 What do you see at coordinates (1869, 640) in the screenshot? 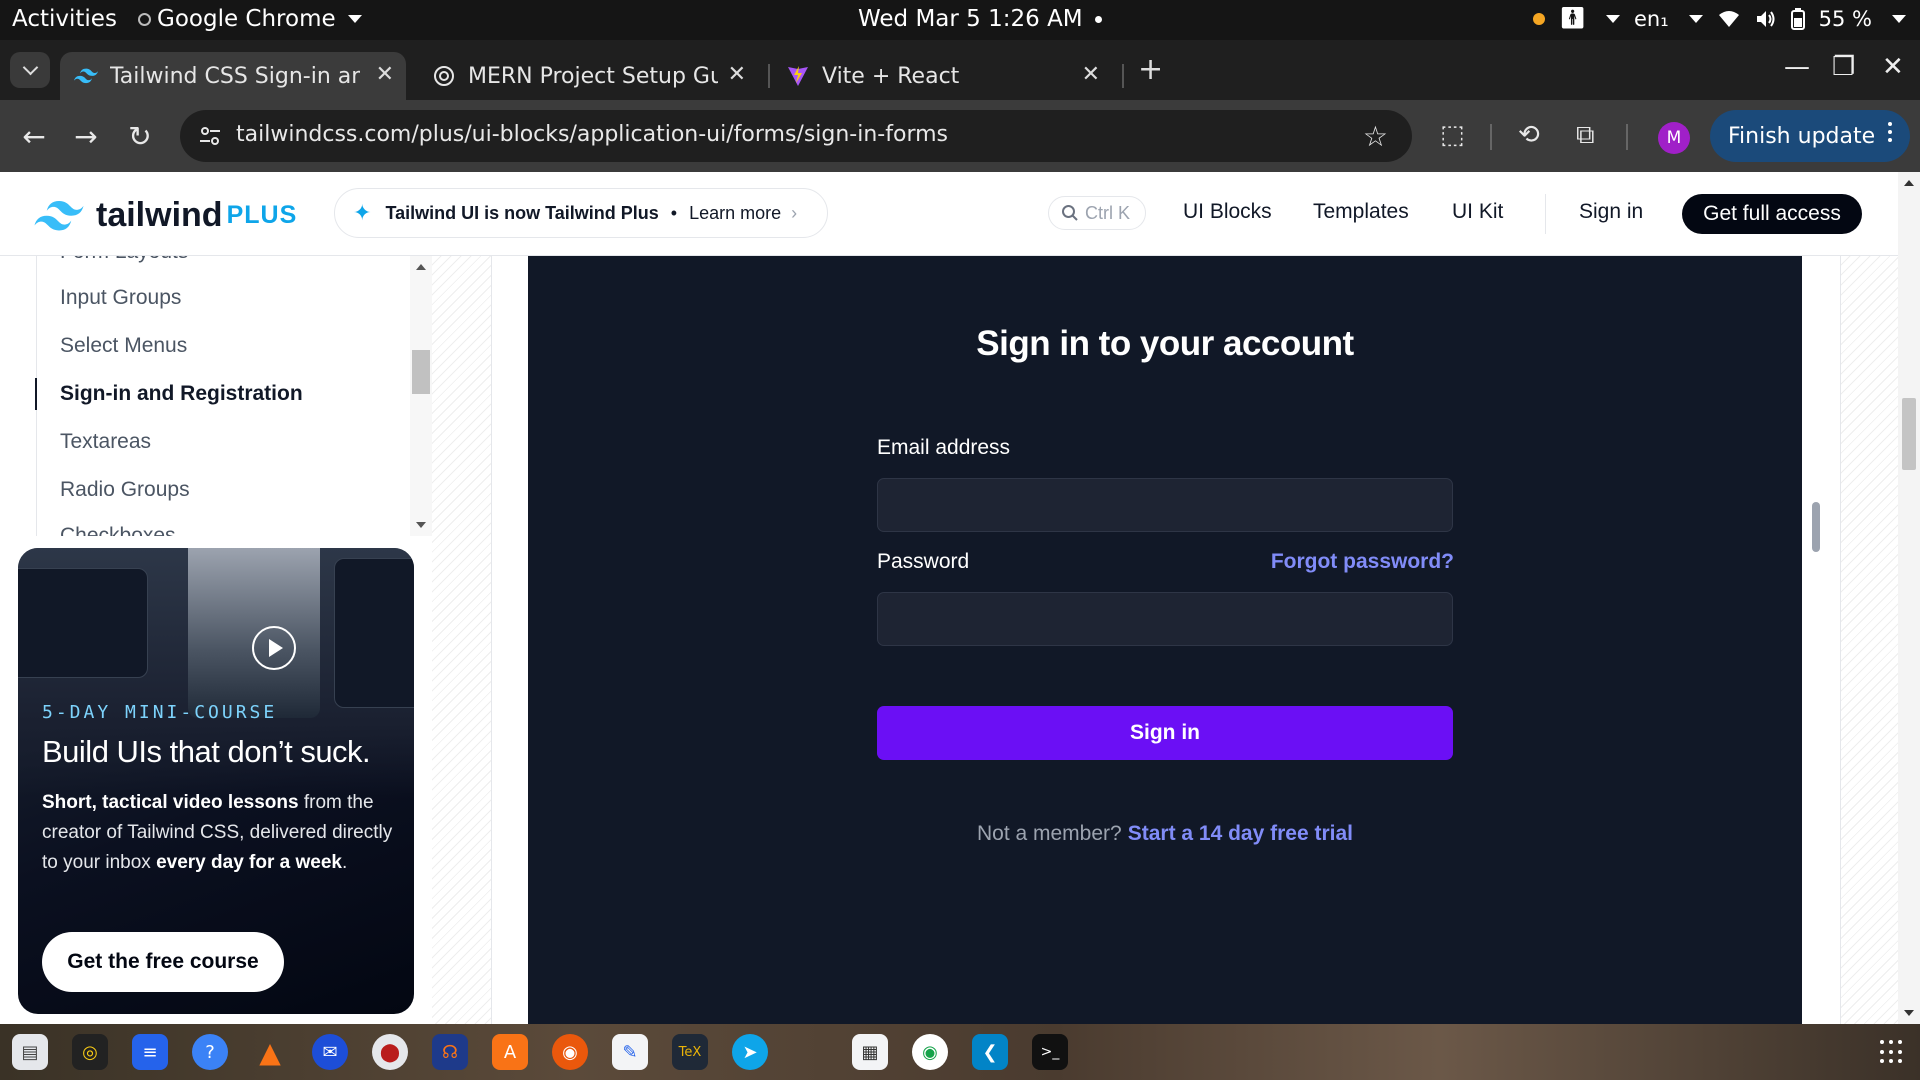
I see `preview-gutter-right` at bounding box center [1869, 640].